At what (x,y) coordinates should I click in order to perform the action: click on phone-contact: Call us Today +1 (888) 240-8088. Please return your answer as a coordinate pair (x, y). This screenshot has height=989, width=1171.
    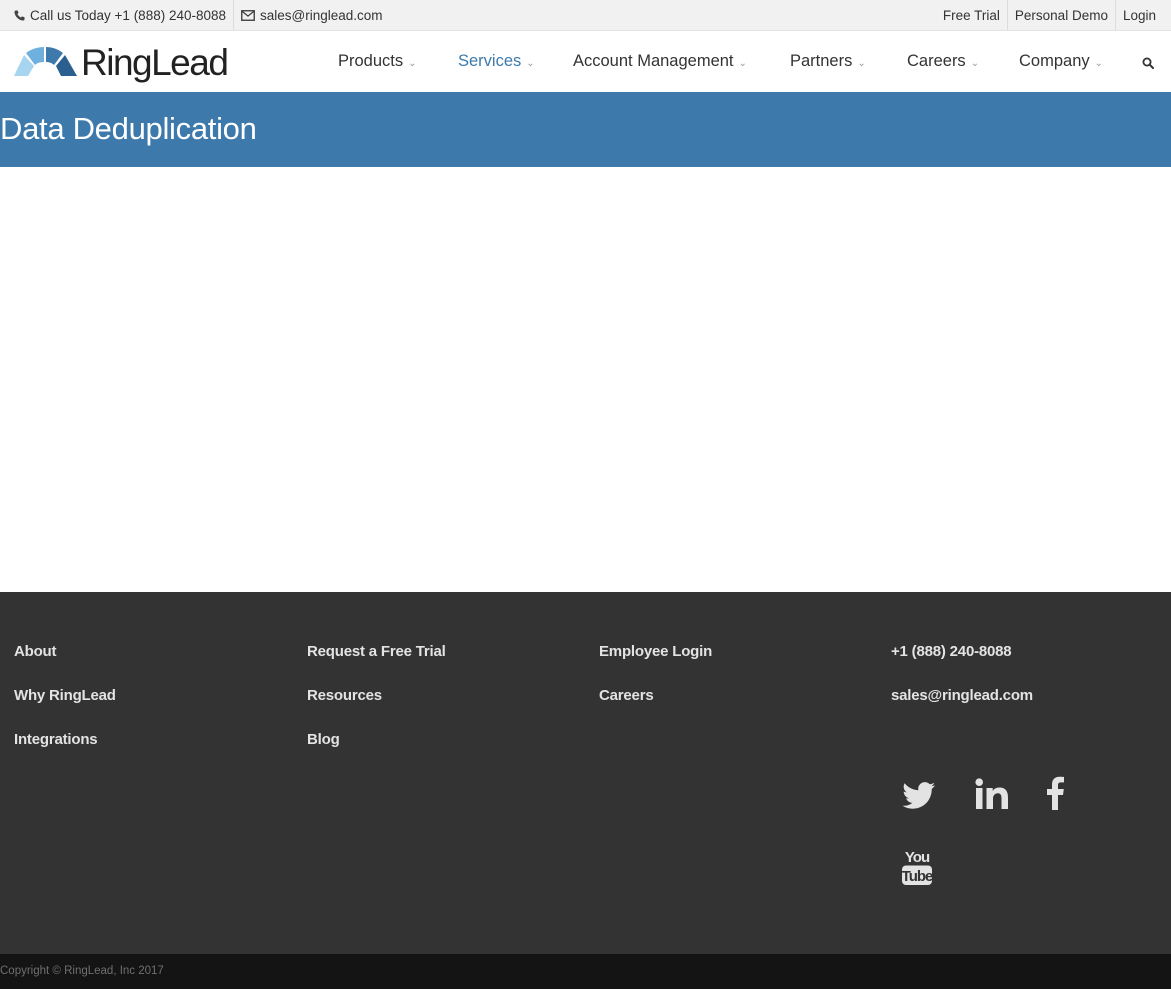
    Looking at the image, I should click on (116, 15).